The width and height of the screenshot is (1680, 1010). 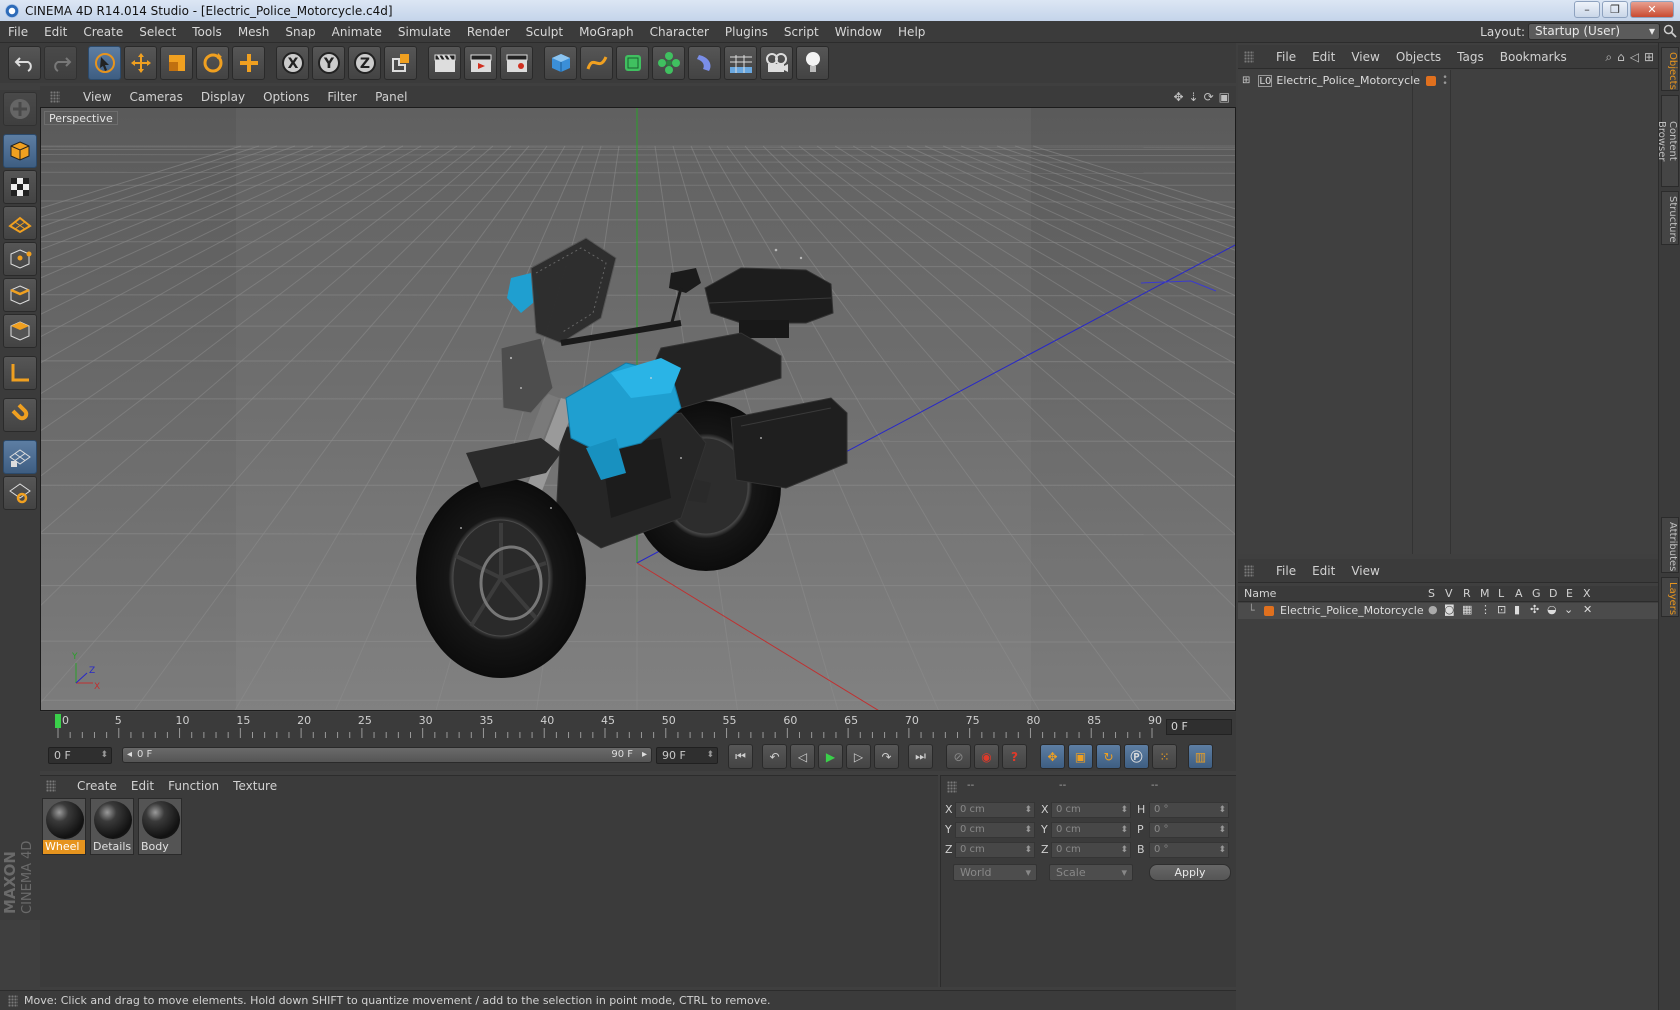 What do you see at coordinates (1194, 97) in the screenshot?
I see `dolly-view-icon: ⇣` at bounding box center [1194, 97].